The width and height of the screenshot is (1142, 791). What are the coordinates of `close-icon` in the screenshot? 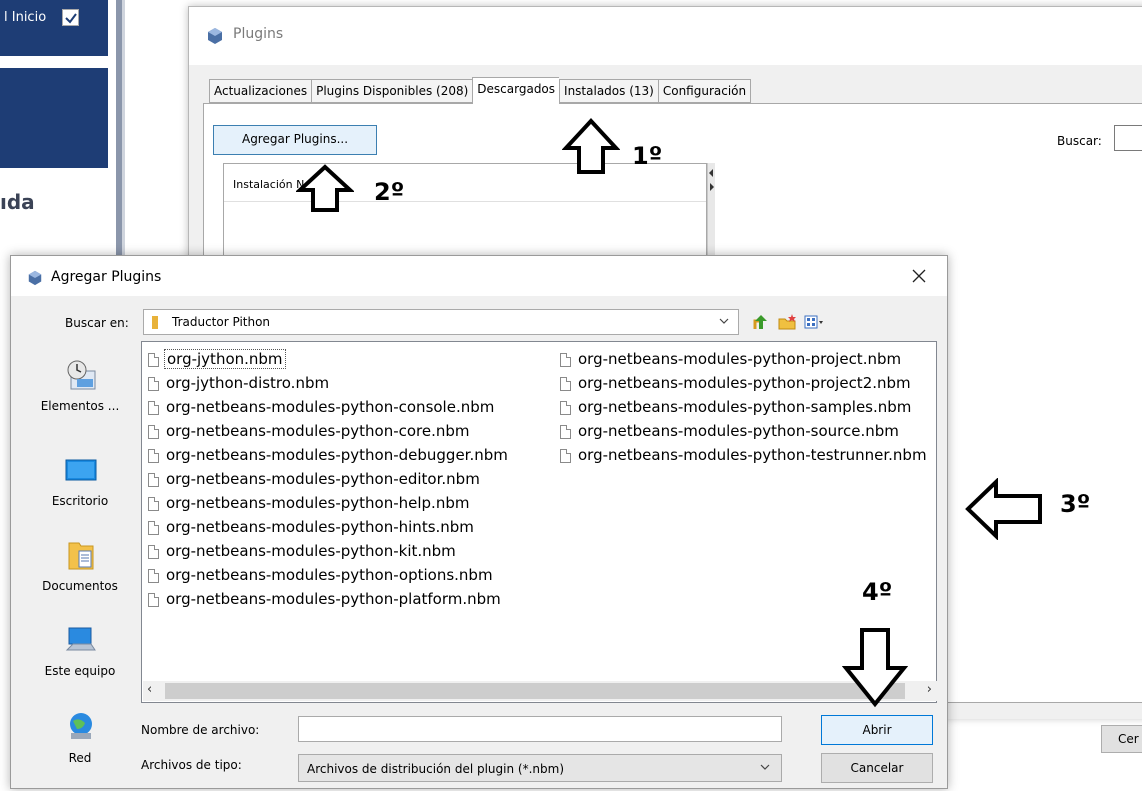 It's located at (919, 276).